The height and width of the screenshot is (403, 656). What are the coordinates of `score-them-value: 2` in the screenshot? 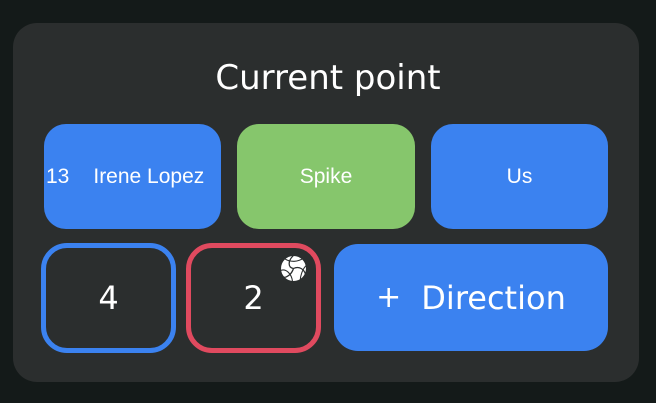 It's located at (253, 298).